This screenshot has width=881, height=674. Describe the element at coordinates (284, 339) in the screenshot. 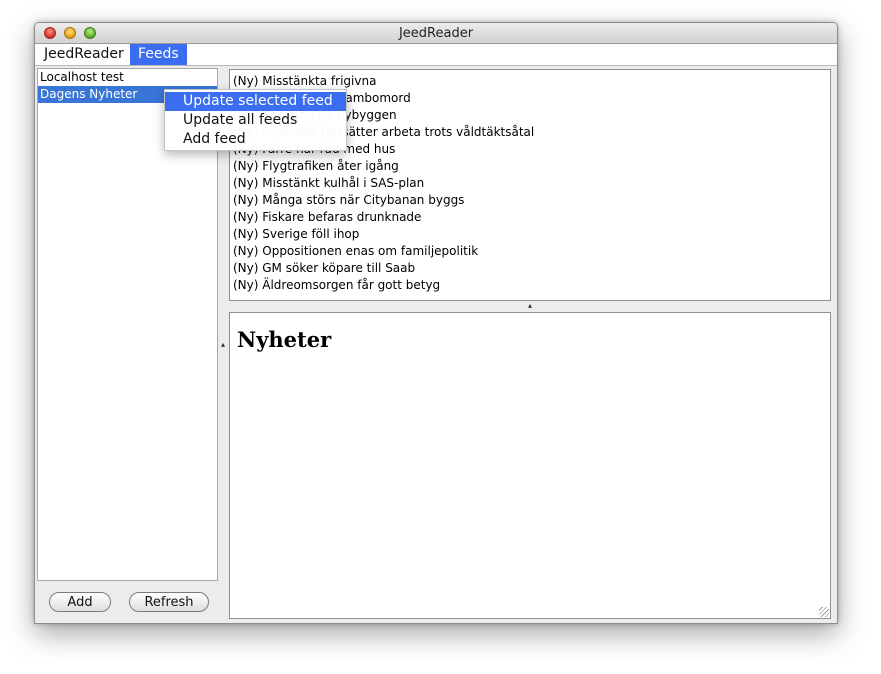

I see `article-title: Nyheter` at that location.